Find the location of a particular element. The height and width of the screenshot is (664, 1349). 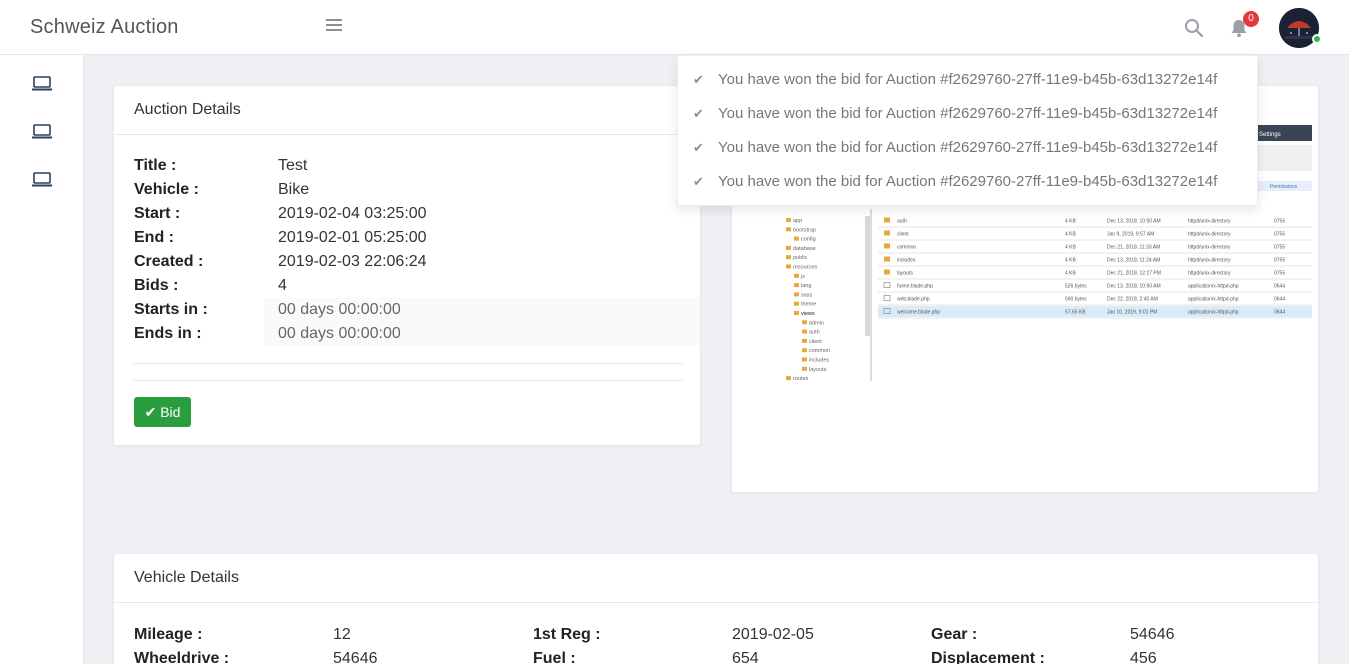

file-cell: welcome.blade.php is located at coordinates (918, 313).